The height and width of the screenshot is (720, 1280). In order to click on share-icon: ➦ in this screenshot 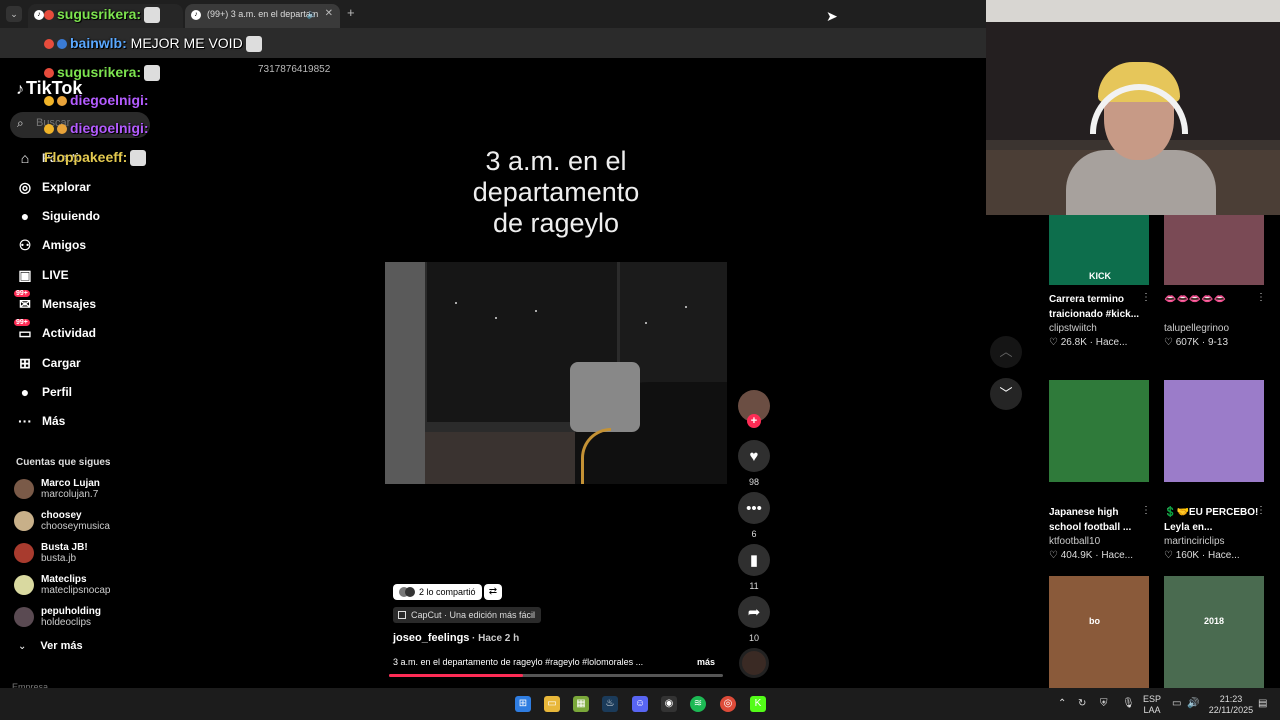, I will do `click(754, 612)`.